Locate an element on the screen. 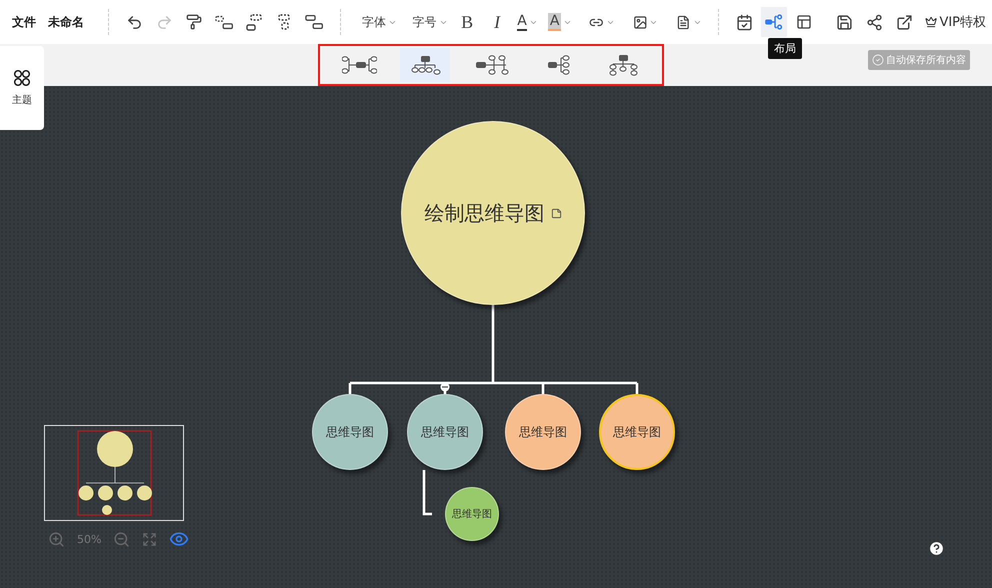  vip-button: VIP特权 is located at coordinates (955, 22).